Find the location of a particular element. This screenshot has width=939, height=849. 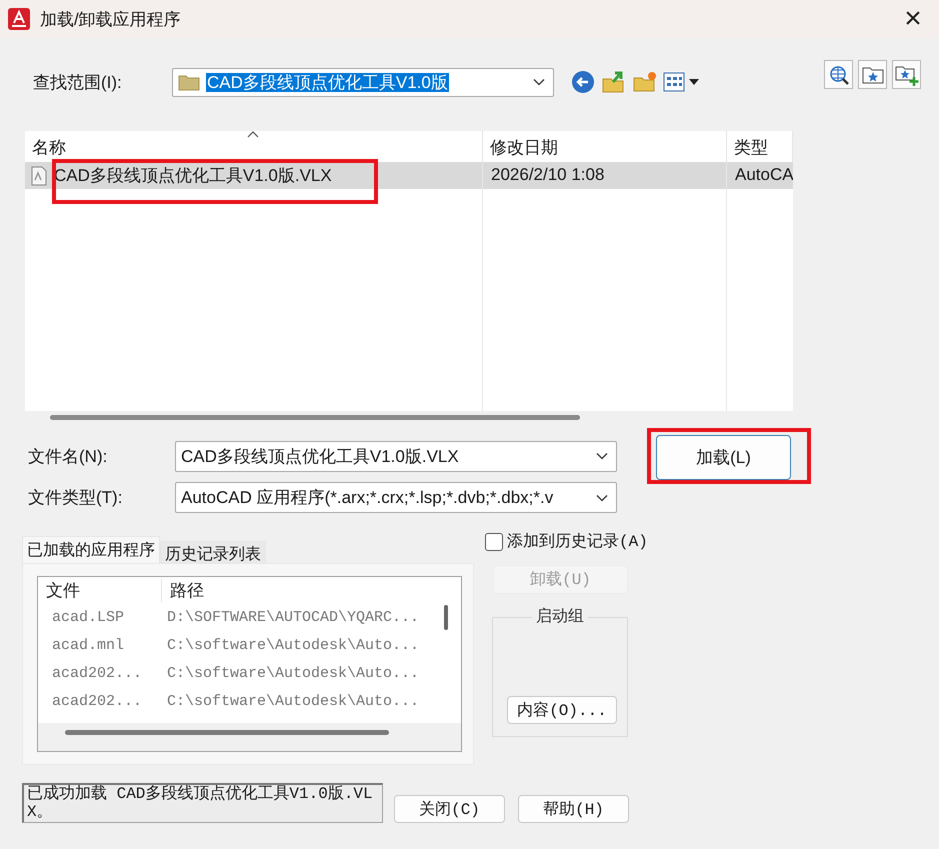

web-search-button is located at coordinates (838, 74).